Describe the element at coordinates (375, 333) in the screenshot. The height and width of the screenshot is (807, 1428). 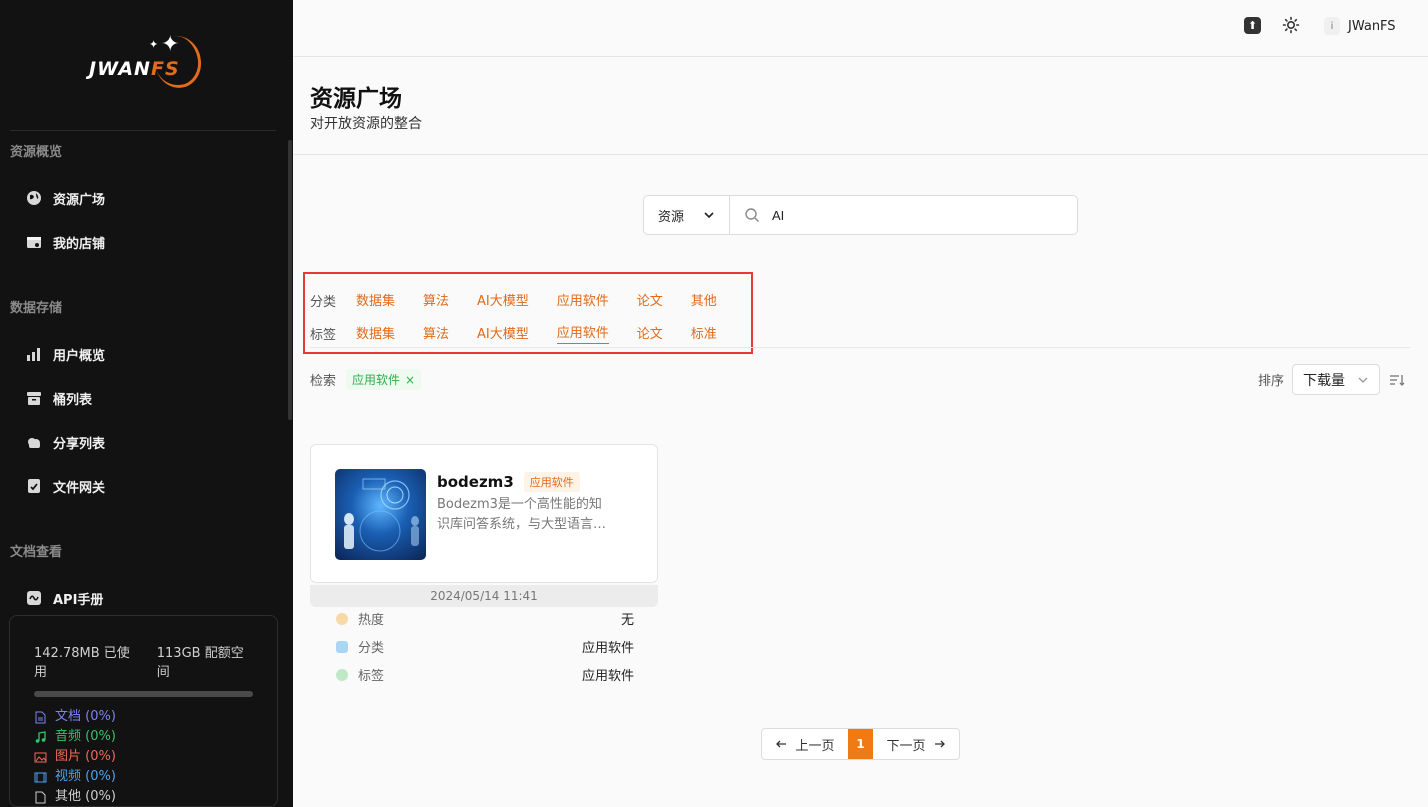
I see `tag-option-dataset: 数据集` at that location.